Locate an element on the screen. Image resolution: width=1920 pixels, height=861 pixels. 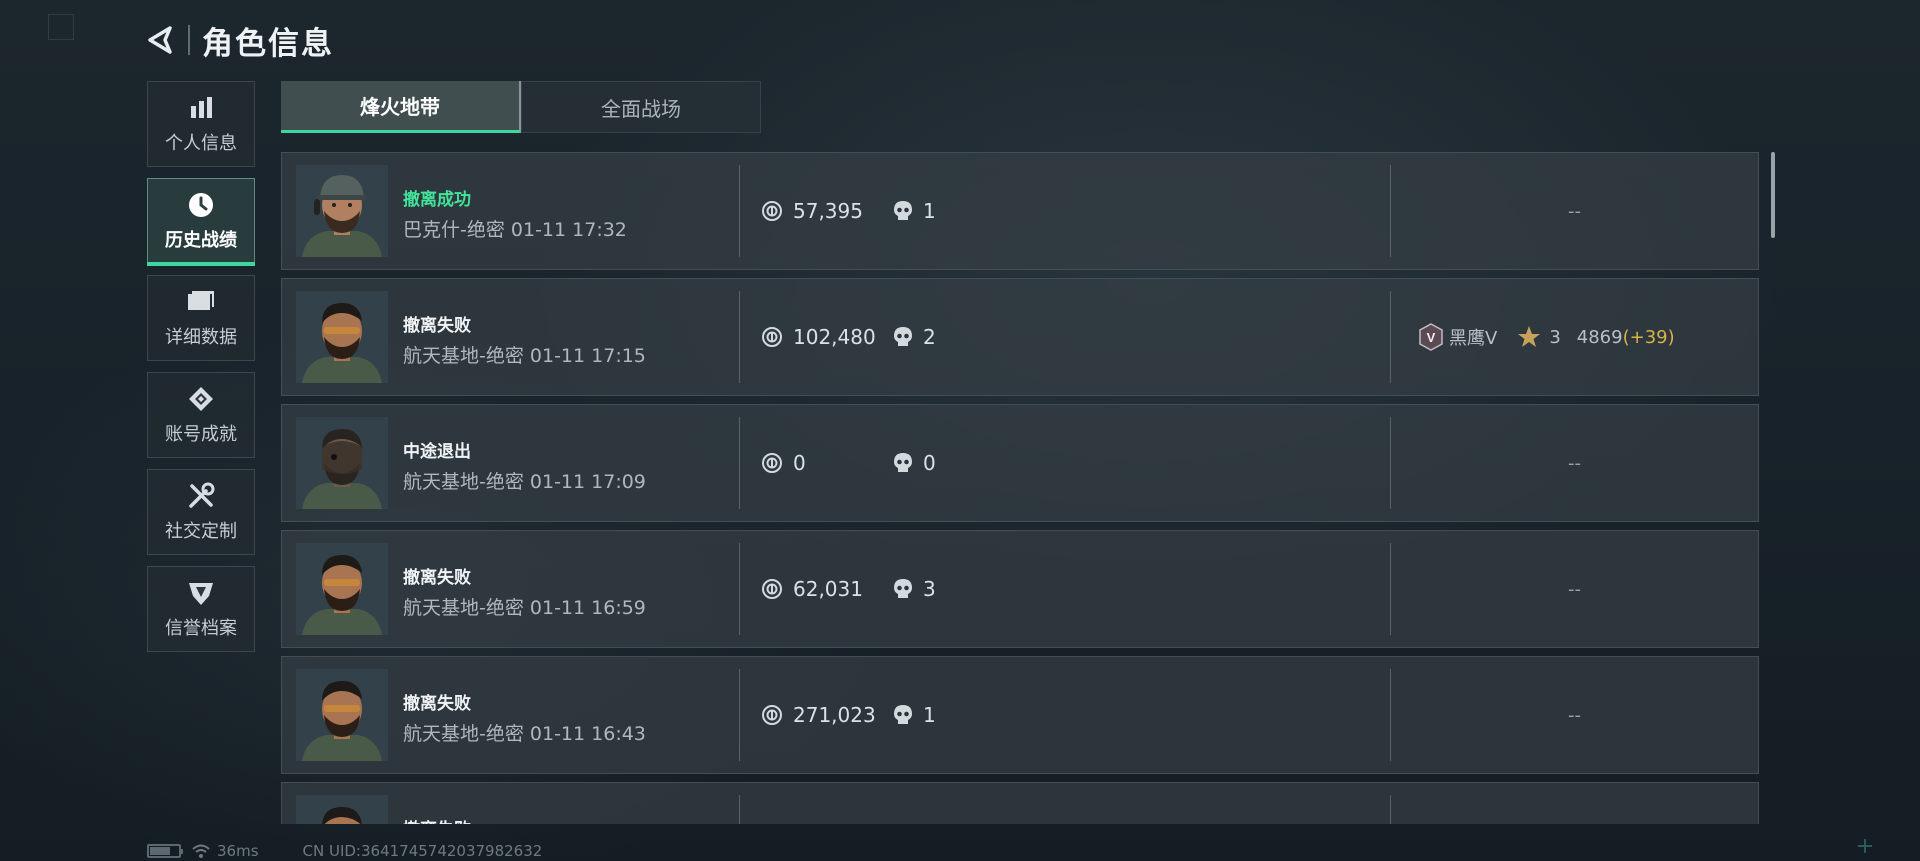
status-footer: 36ms CN UID:3641745742037982632 is located at coordinates (344, 851).